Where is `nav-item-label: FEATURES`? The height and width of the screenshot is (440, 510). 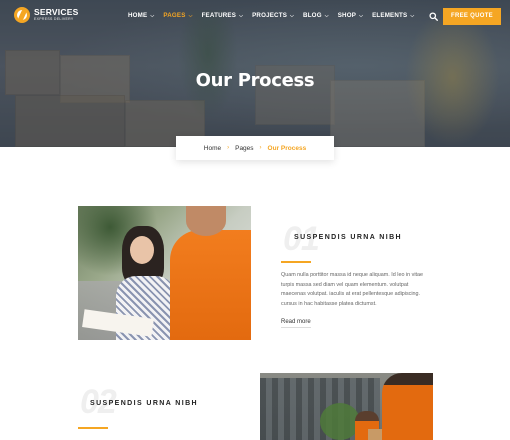 nav-item-label: FEATURES is located at coordinates (219, 15).